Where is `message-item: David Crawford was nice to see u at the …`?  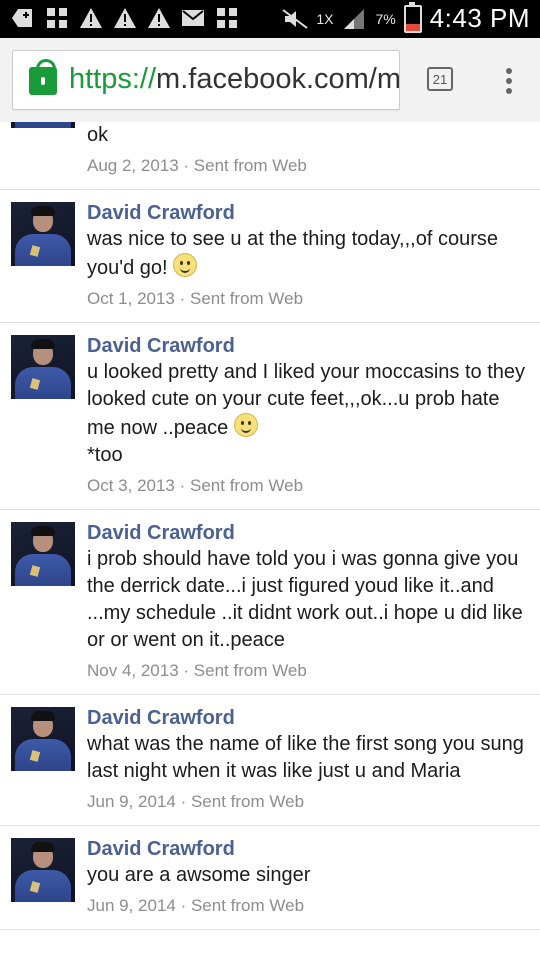
message-item: David Crawford was nice to see u at the … is located at coordinates (270, 256).